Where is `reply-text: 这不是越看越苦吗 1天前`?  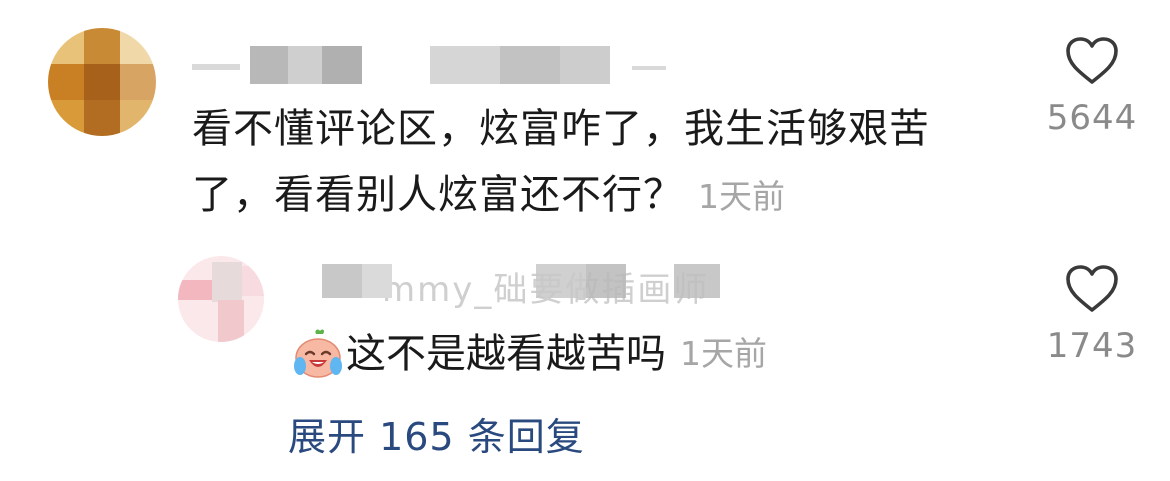 reply-text: 这不是越看越苦吗 1天前 is located at coordinates (529, 354).